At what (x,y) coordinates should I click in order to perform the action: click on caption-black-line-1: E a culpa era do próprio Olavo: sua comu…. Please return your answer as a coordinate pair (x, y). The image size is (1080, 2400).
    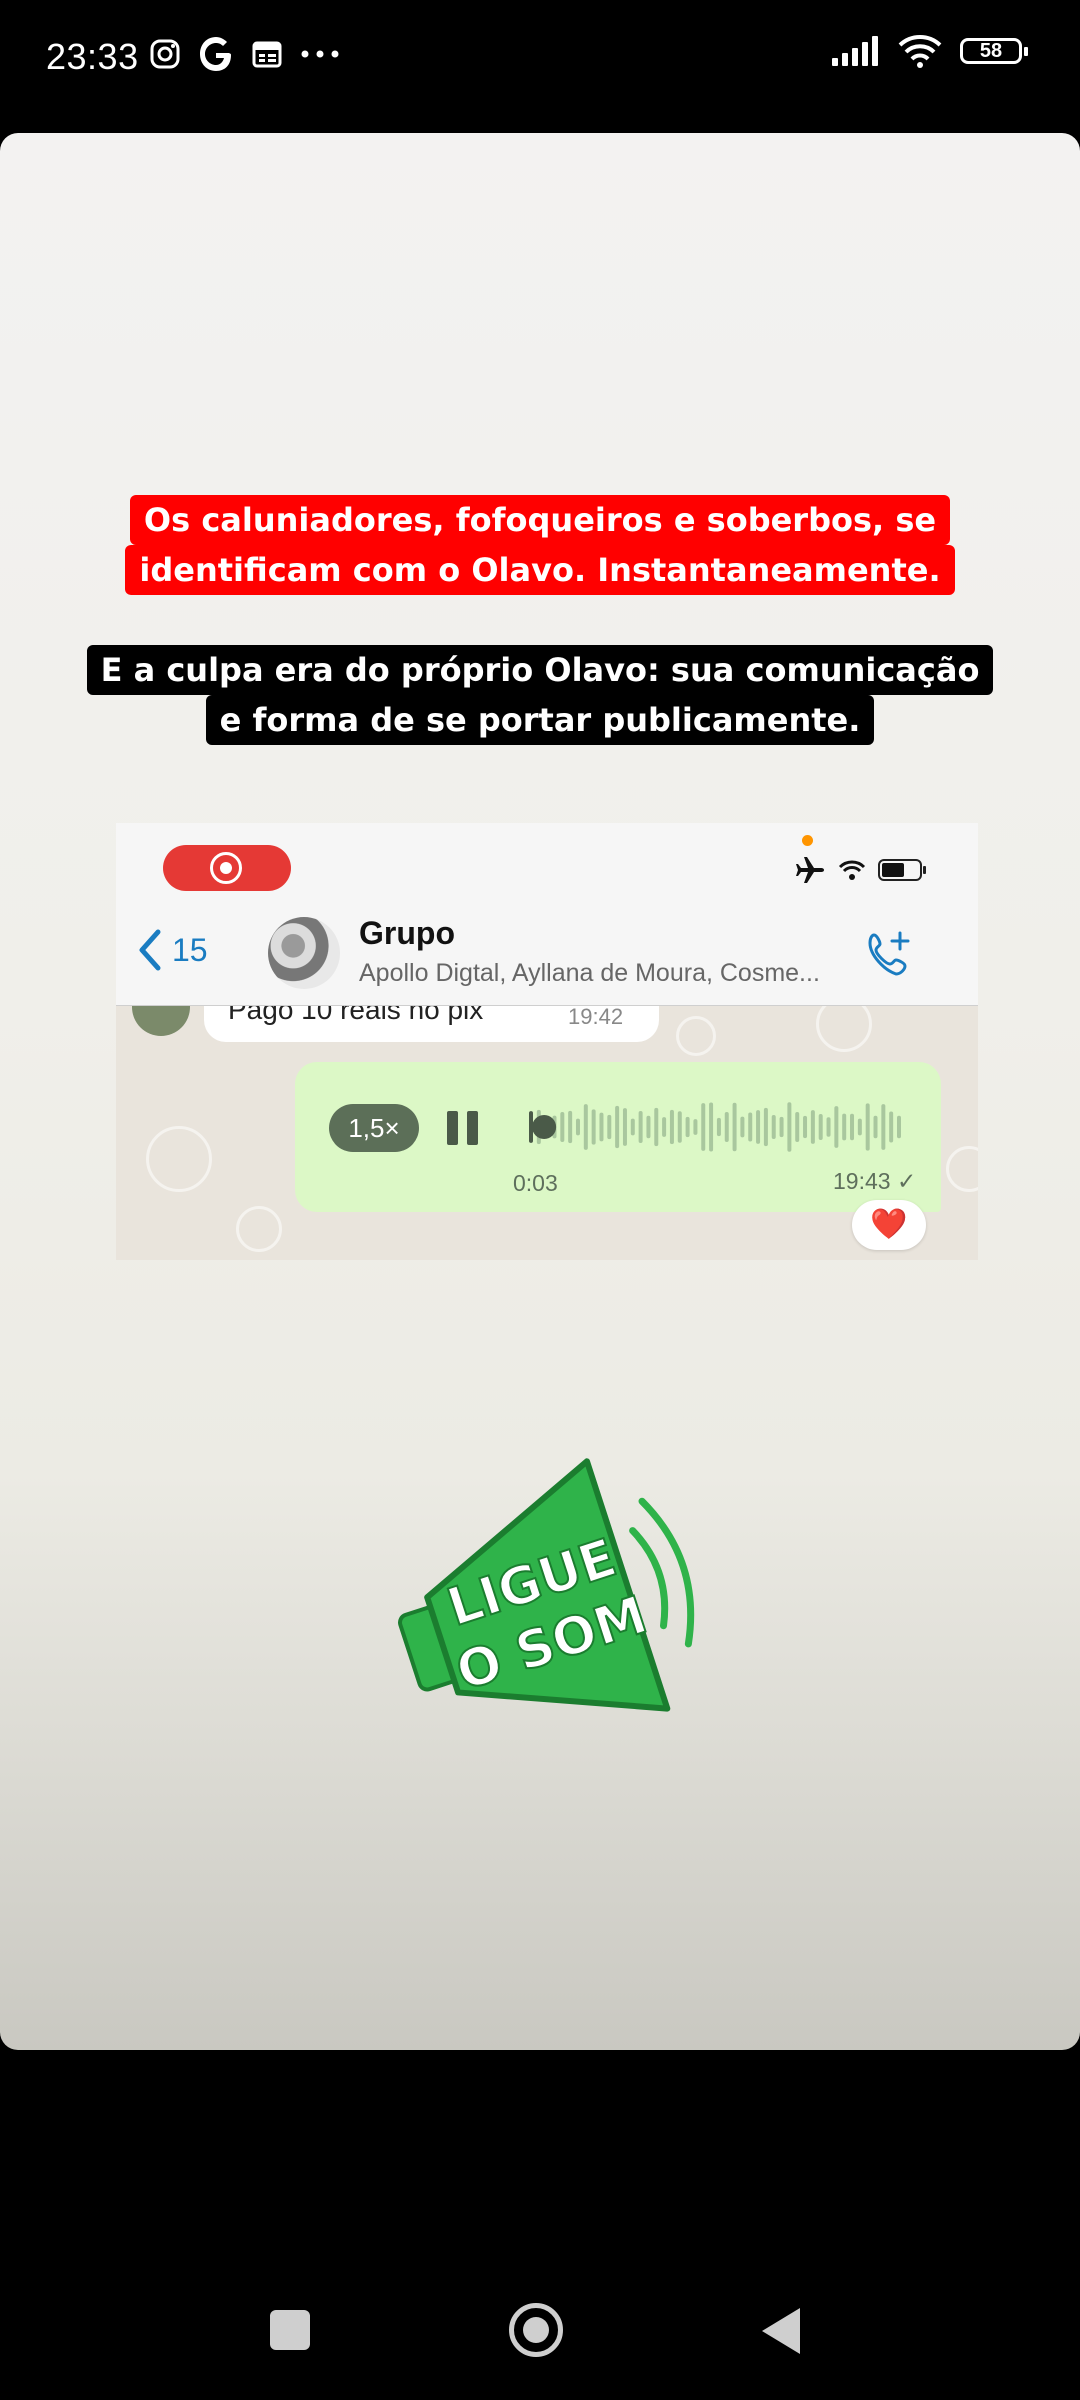
    Looking at the image, I should click on (540, 670).